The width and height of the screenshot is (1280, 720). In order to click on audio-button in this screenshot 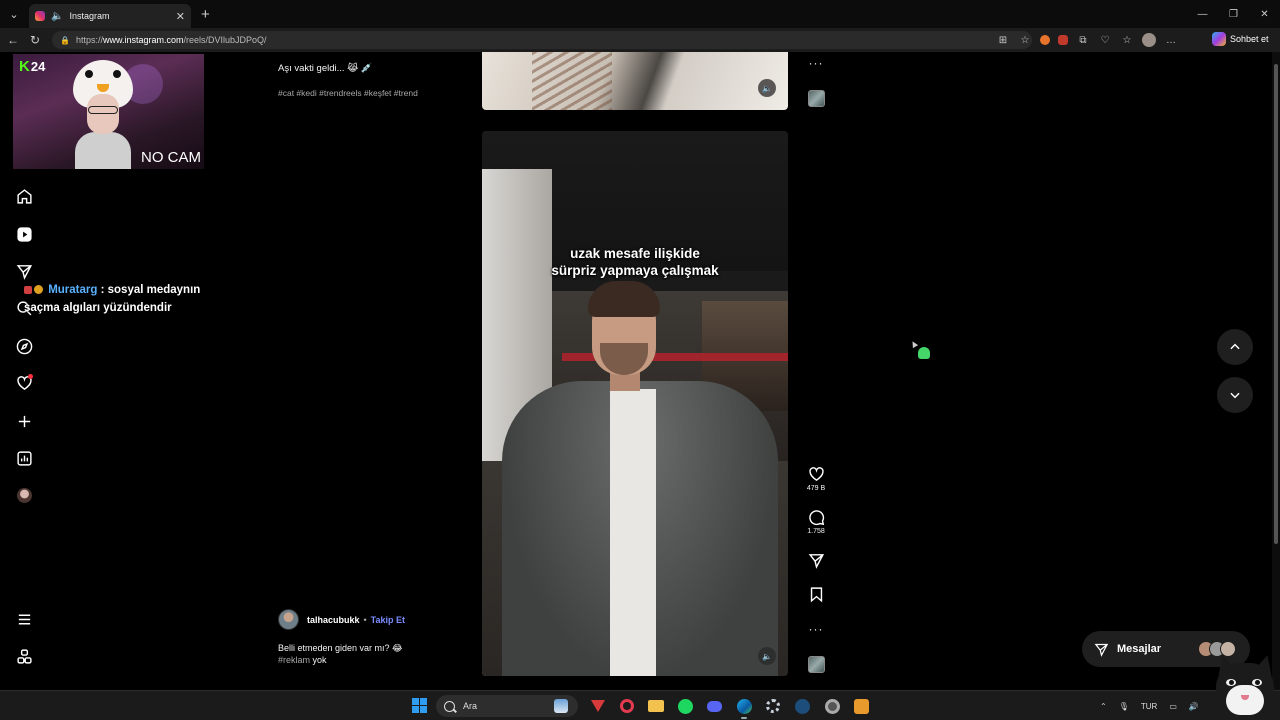, I will do `click(816, 664)`.